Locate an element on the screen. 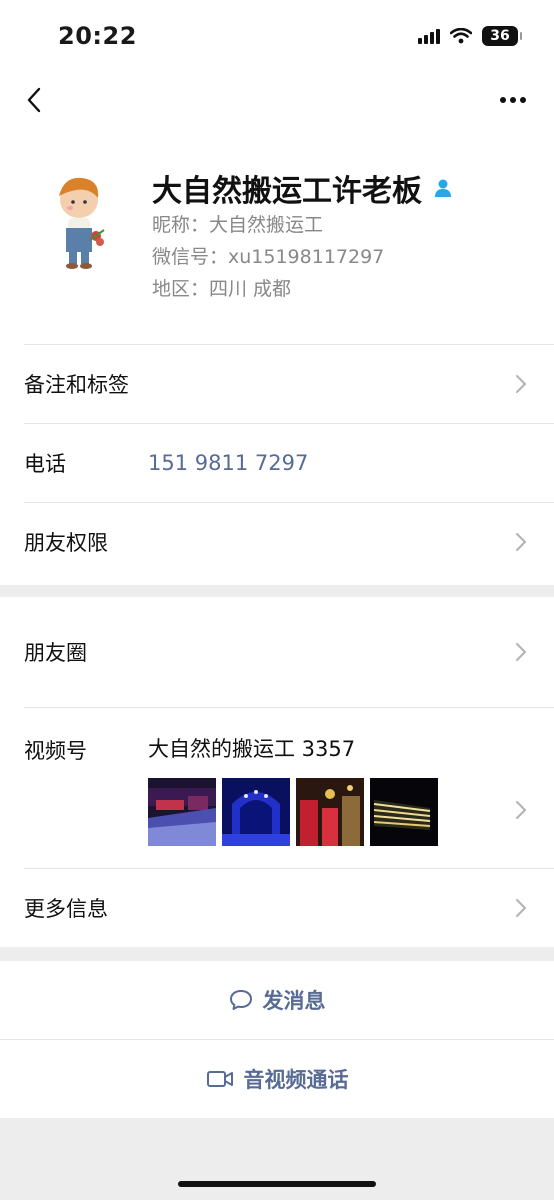 The height and width of the screenshot is (1200, 554). home-indicator is located at coordinates (277, 1184).